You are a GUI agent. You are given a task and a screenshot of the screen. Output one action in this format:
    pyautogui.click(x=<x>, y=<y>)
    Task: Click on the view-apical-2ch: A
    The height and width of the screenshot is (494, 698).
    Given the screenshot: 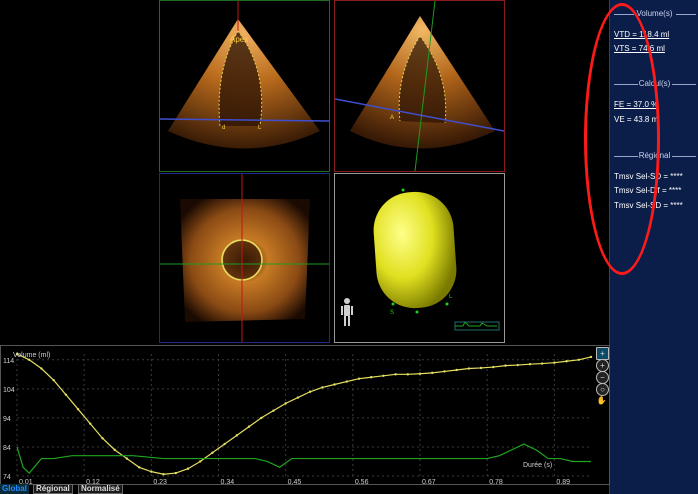 What is the action you would take?
    pyautogui.click(x=419, y=86)
    